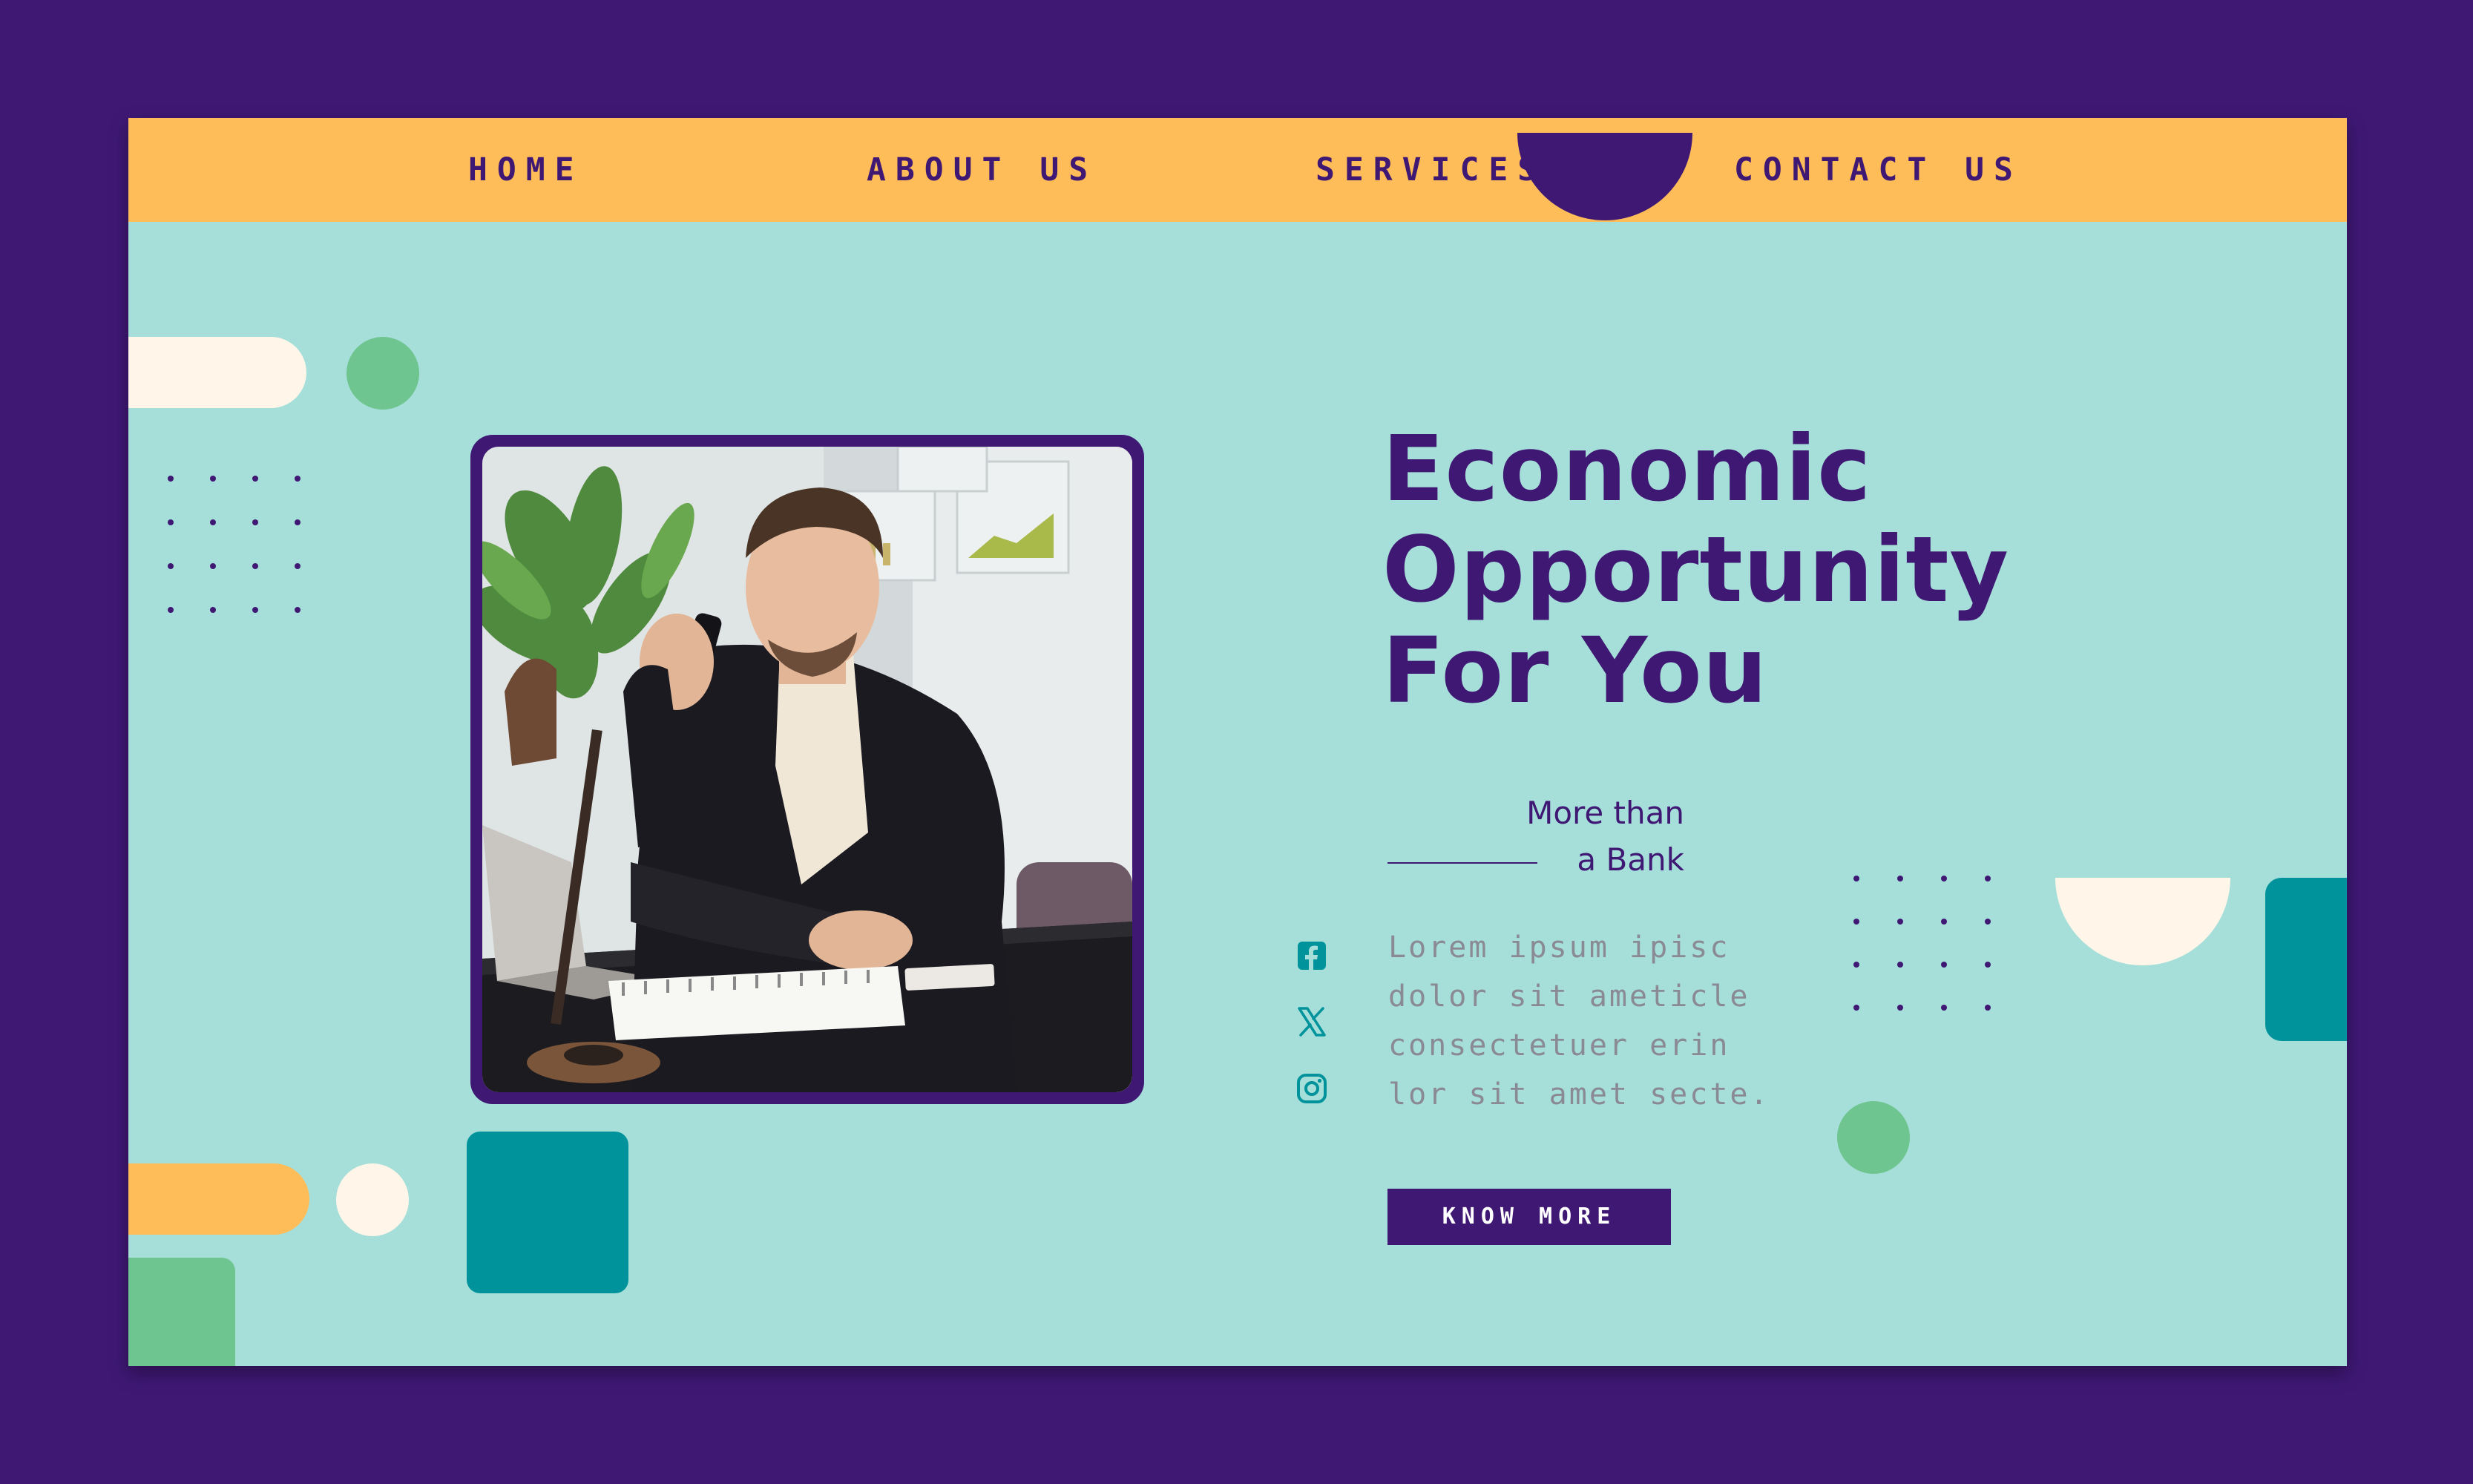  What do you see at coordinates (526, 170) in the screenshot?
I see `nav-home-link: HOME` at bounding box center [526, 170].